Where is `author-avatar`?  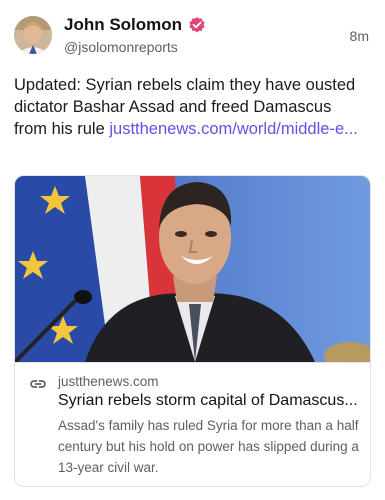
author-avatar is located at coordinates (33, 35).